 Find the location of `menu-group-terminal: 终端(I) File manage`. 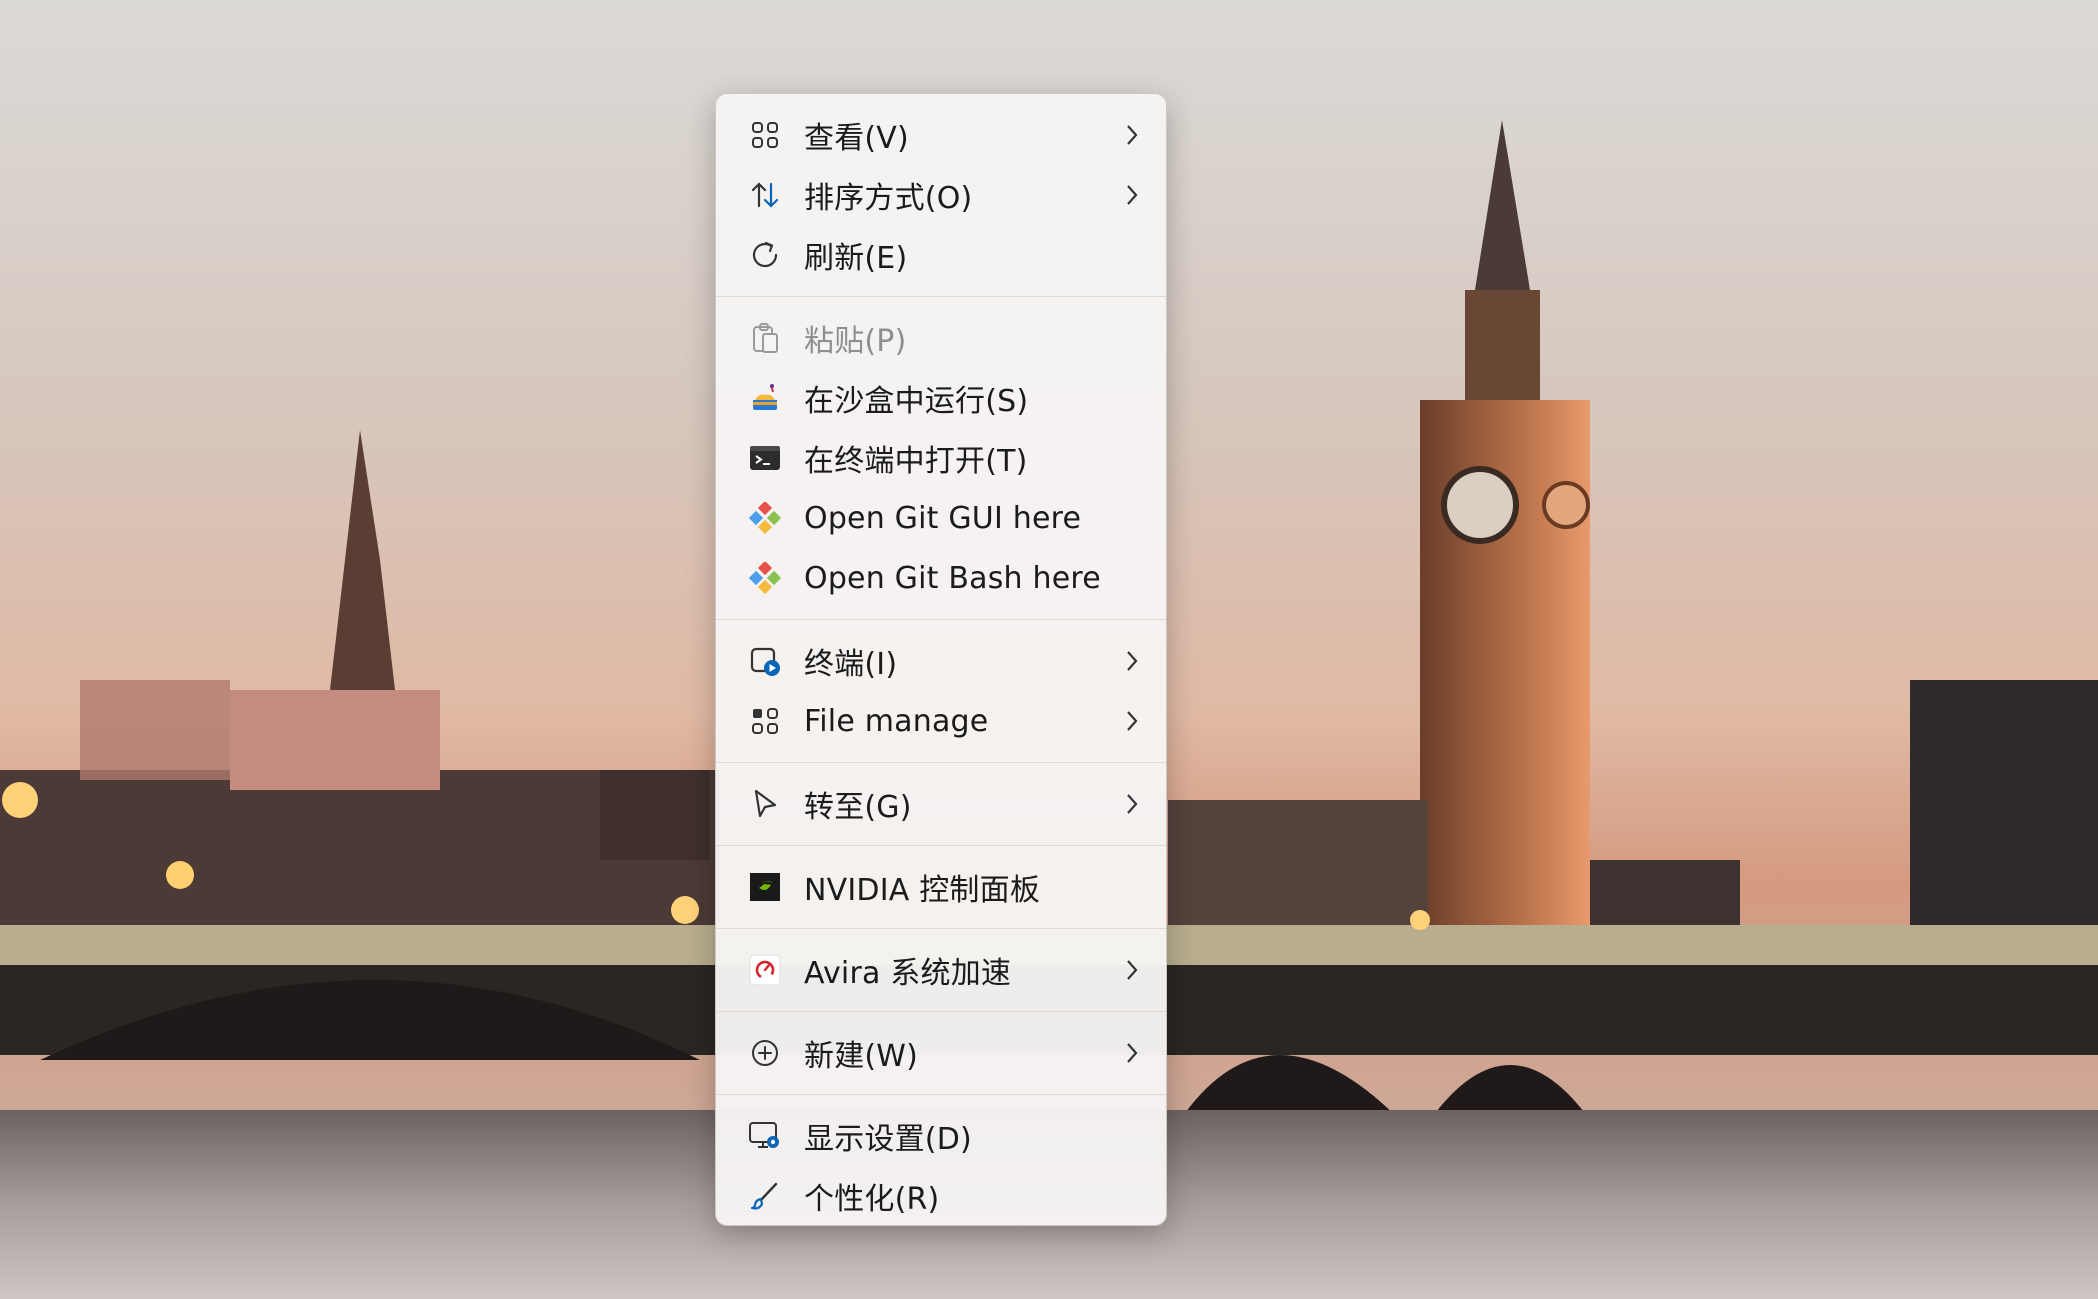

menu-group-terminal: 终端(I) File manage is located at coordinates (941, 691).